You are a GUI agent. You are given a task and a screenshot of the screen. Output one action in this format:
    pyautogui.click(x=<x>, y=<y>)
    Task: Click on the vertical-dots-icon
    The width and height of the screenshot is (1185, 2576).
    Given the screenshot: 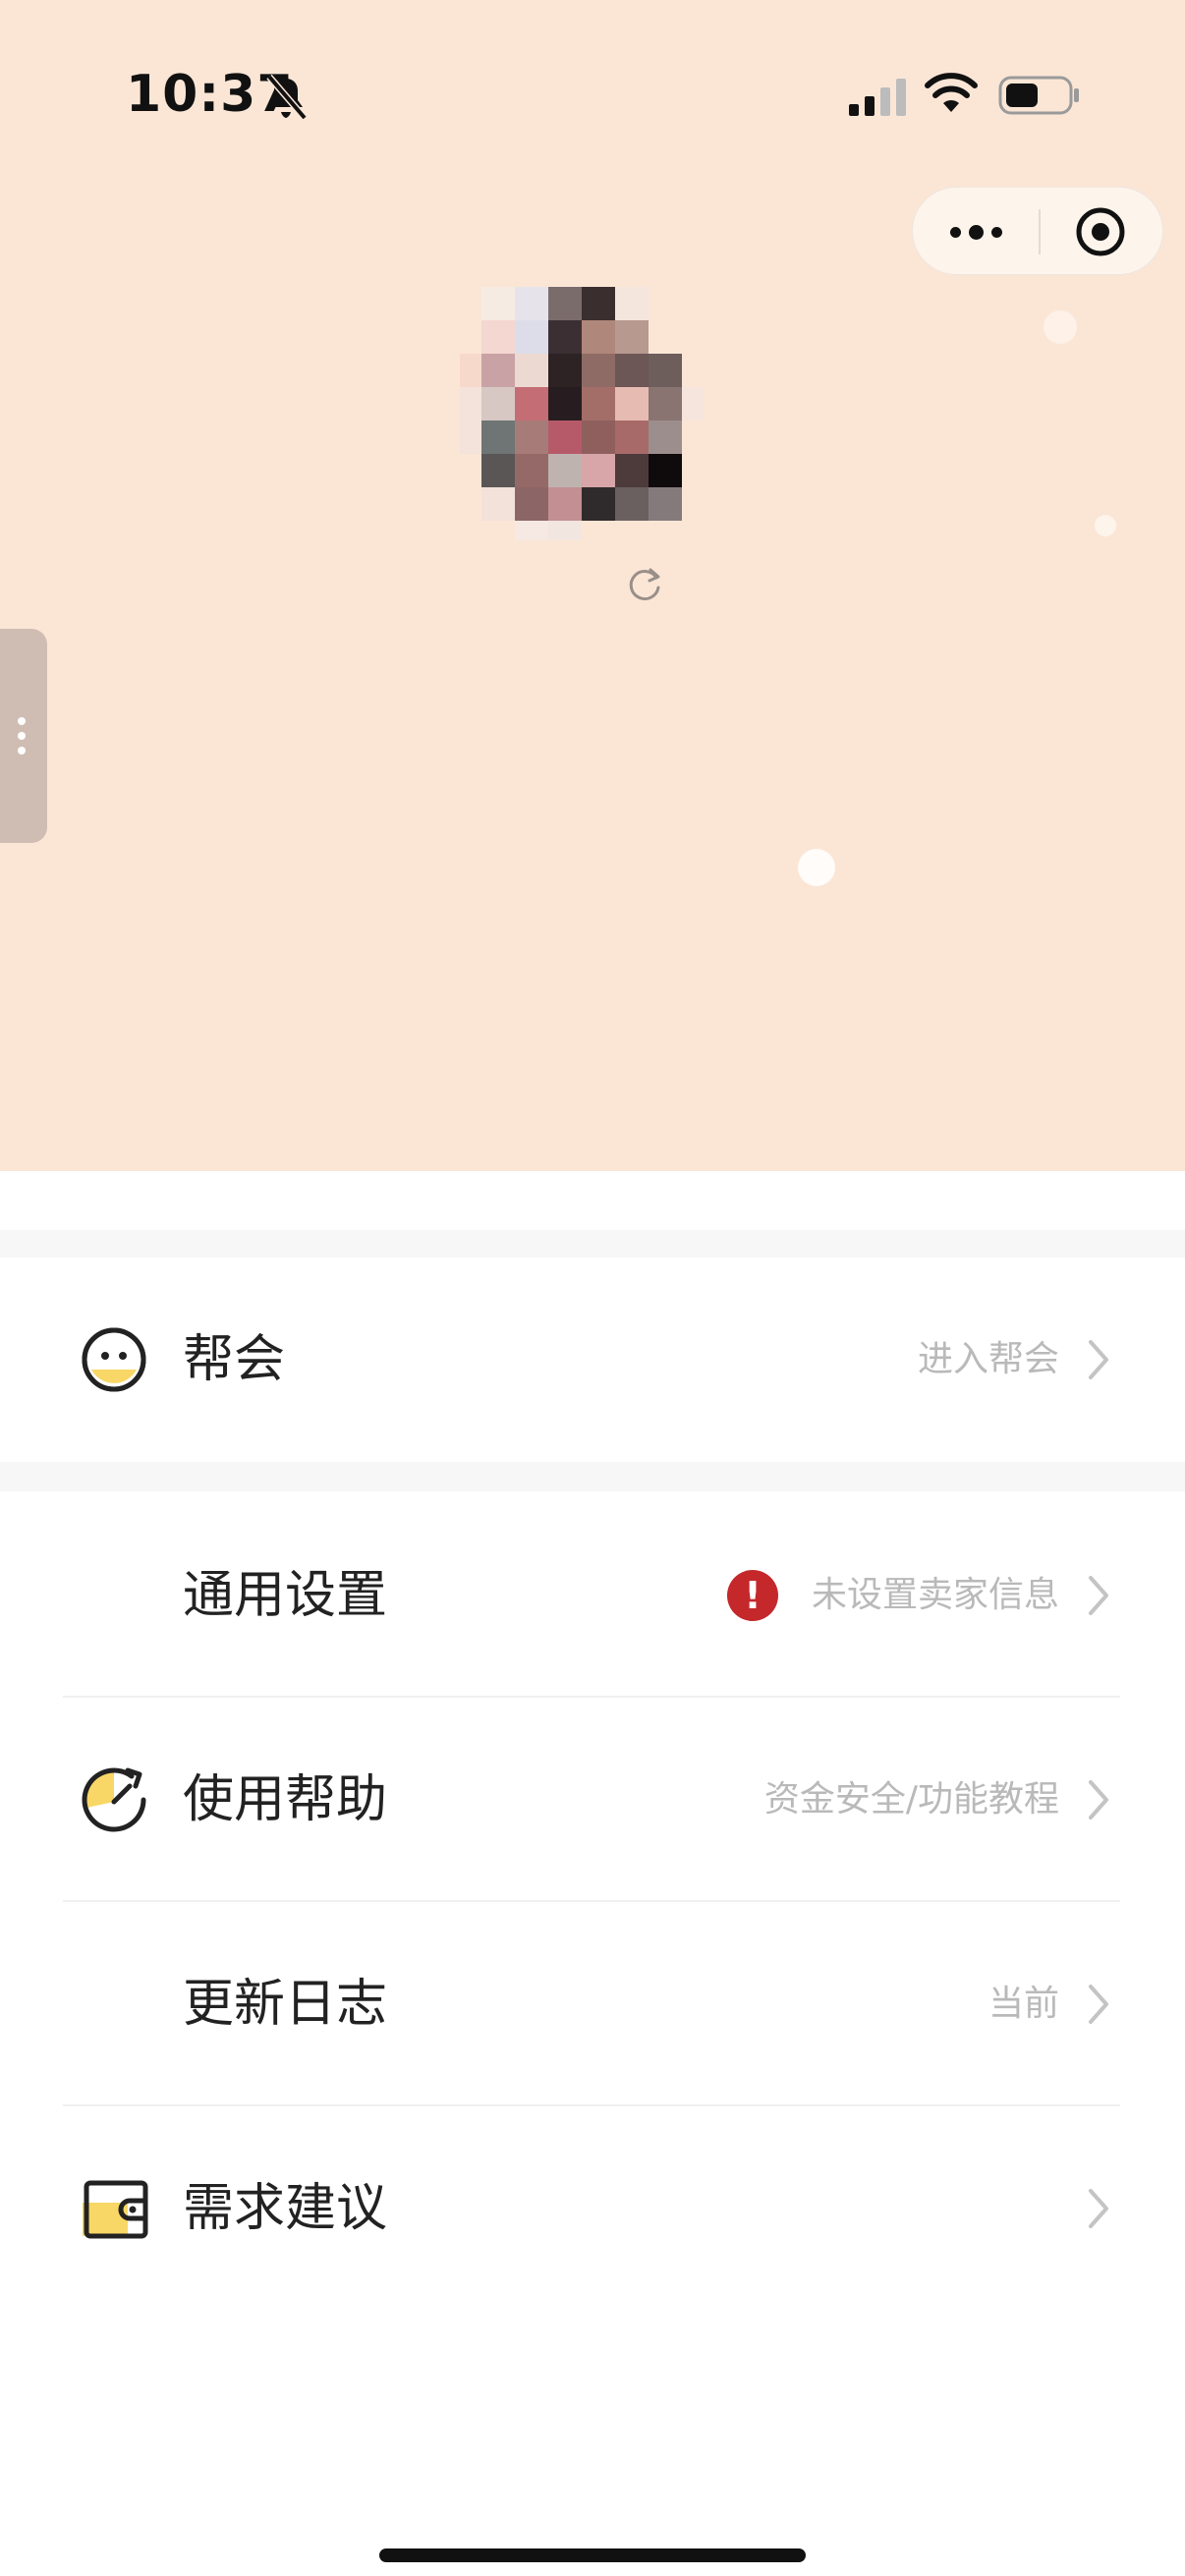 What is the action you would take?
    pyautogui.click(x=23, y=737)
    